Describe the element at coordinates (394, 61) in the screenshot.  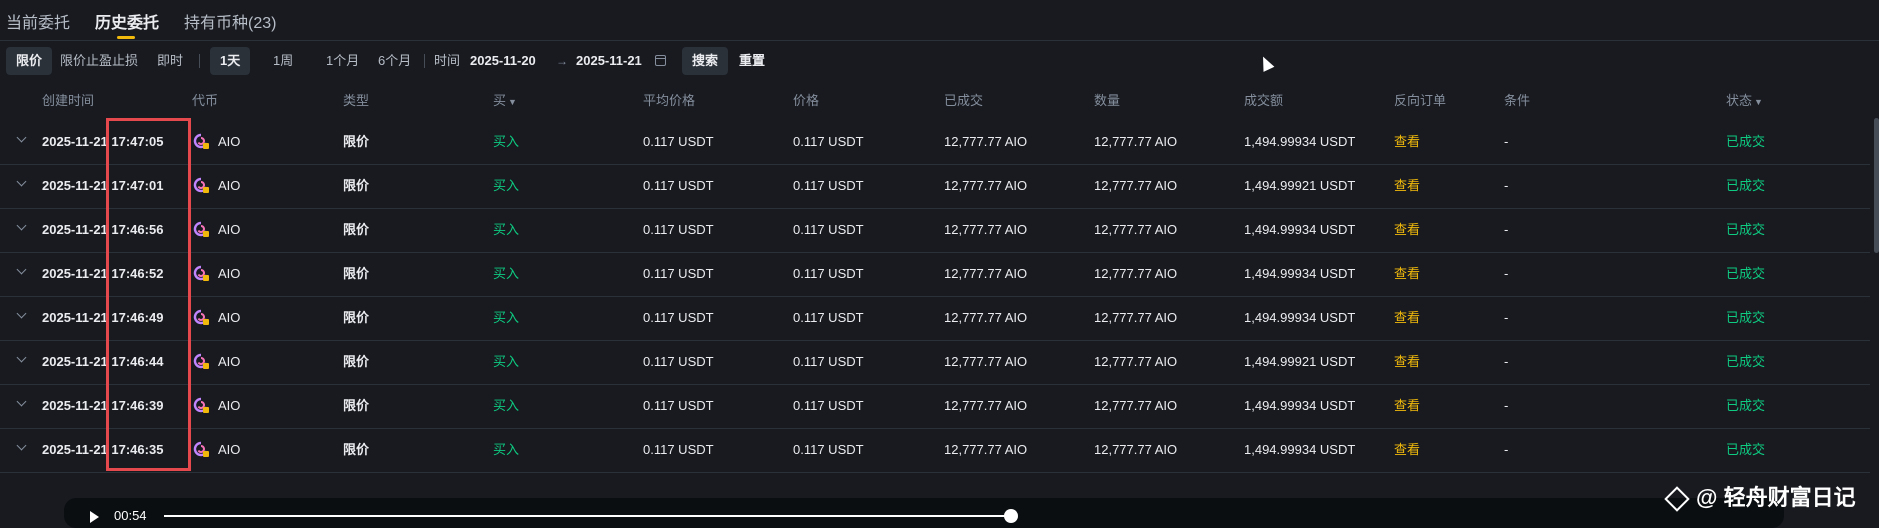
I see `period-6m: 6个月` at that location.